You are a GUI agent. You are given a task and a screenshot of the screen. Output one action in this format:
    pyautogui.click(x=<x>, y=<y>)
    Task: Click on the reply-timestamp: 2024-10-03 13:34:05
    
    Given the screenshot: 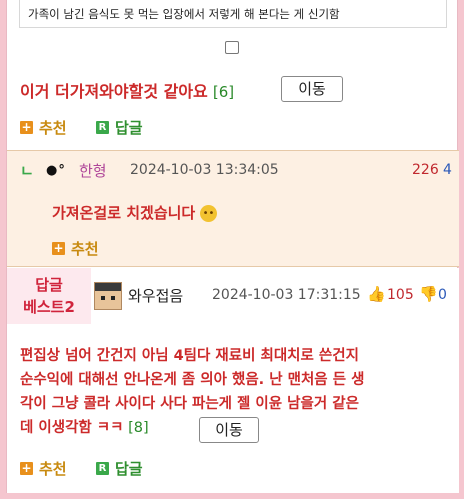 What is the action you would take?
    pyautogui.click(x=204, y=170)
    